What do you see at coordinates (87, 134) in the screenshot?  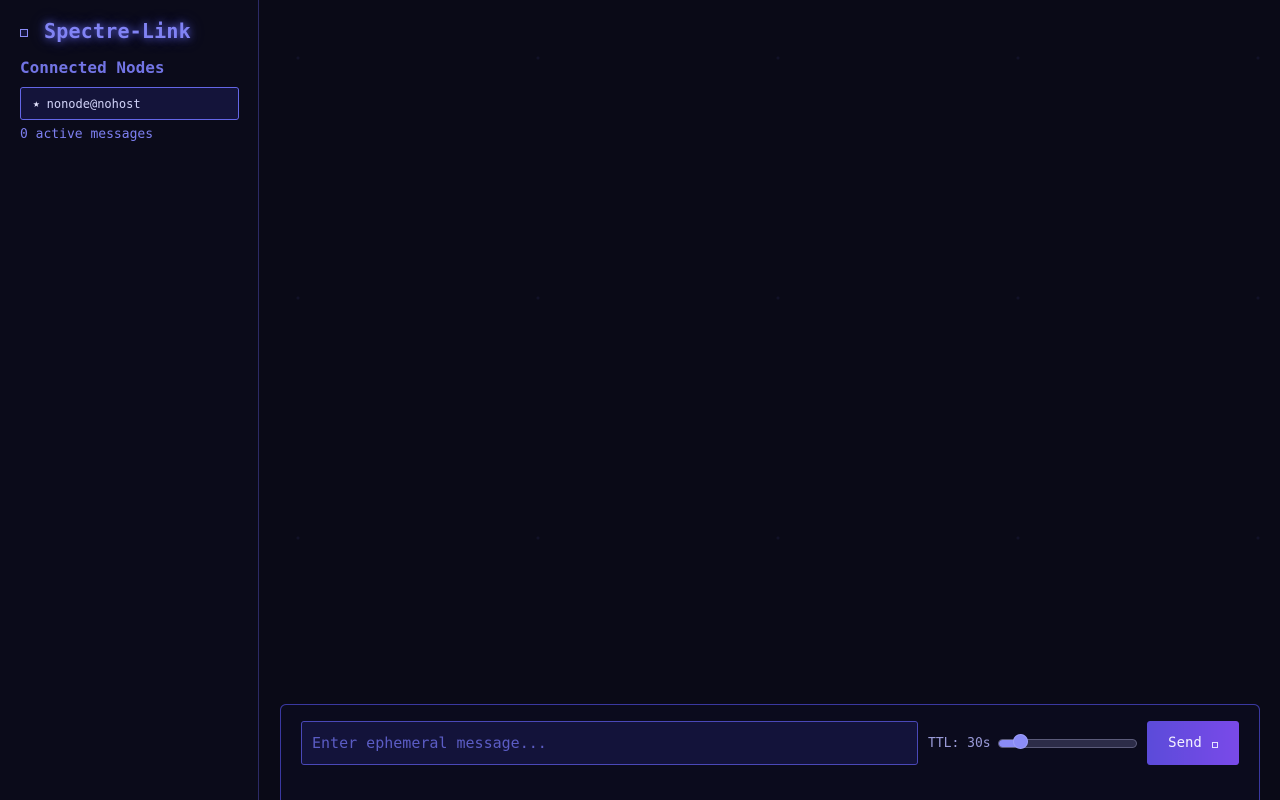 I see `active-messages-count: 0 active messages` at bounding box center [87, 134].